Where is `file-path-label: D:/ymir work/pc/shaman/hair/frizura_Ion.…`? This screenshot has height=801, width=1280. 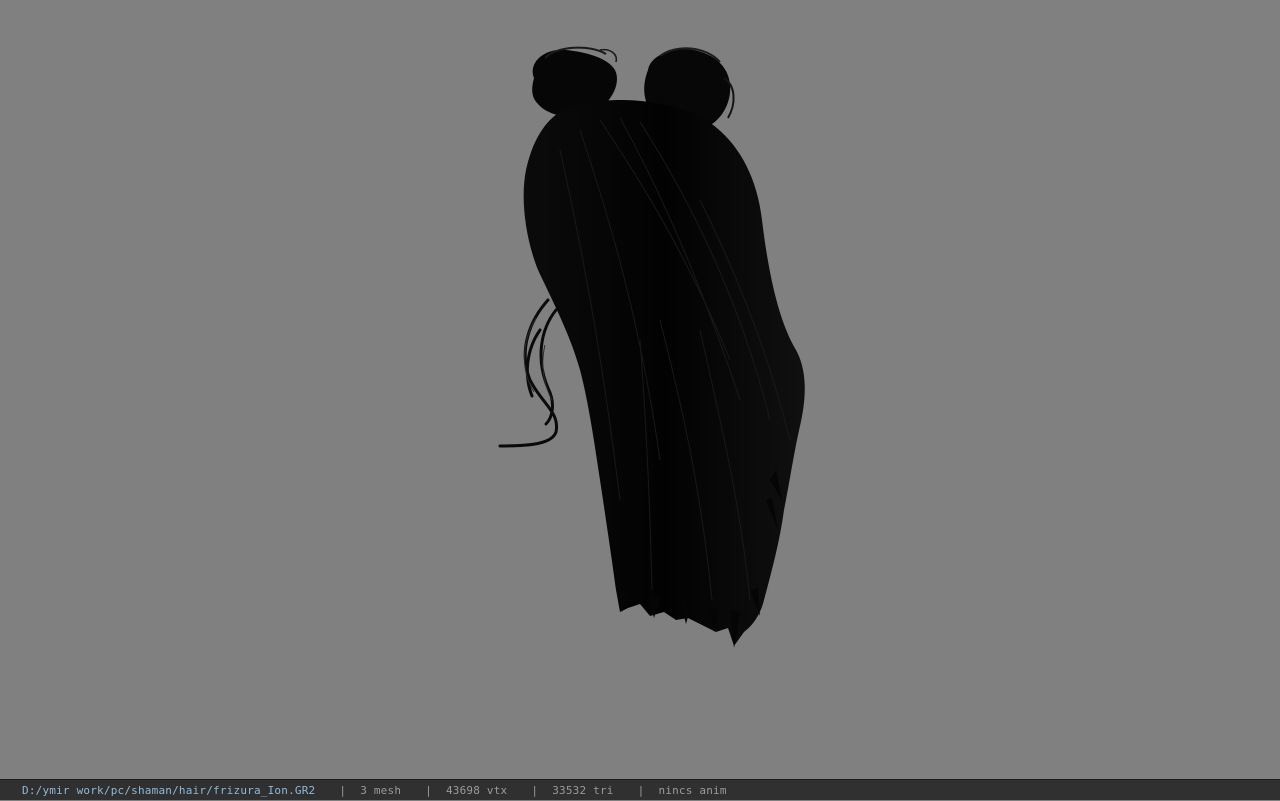
file-path-label: D:/ymir work/pc/shaman/hair/frizura_Ion.… is located at coordinates (169, 790).